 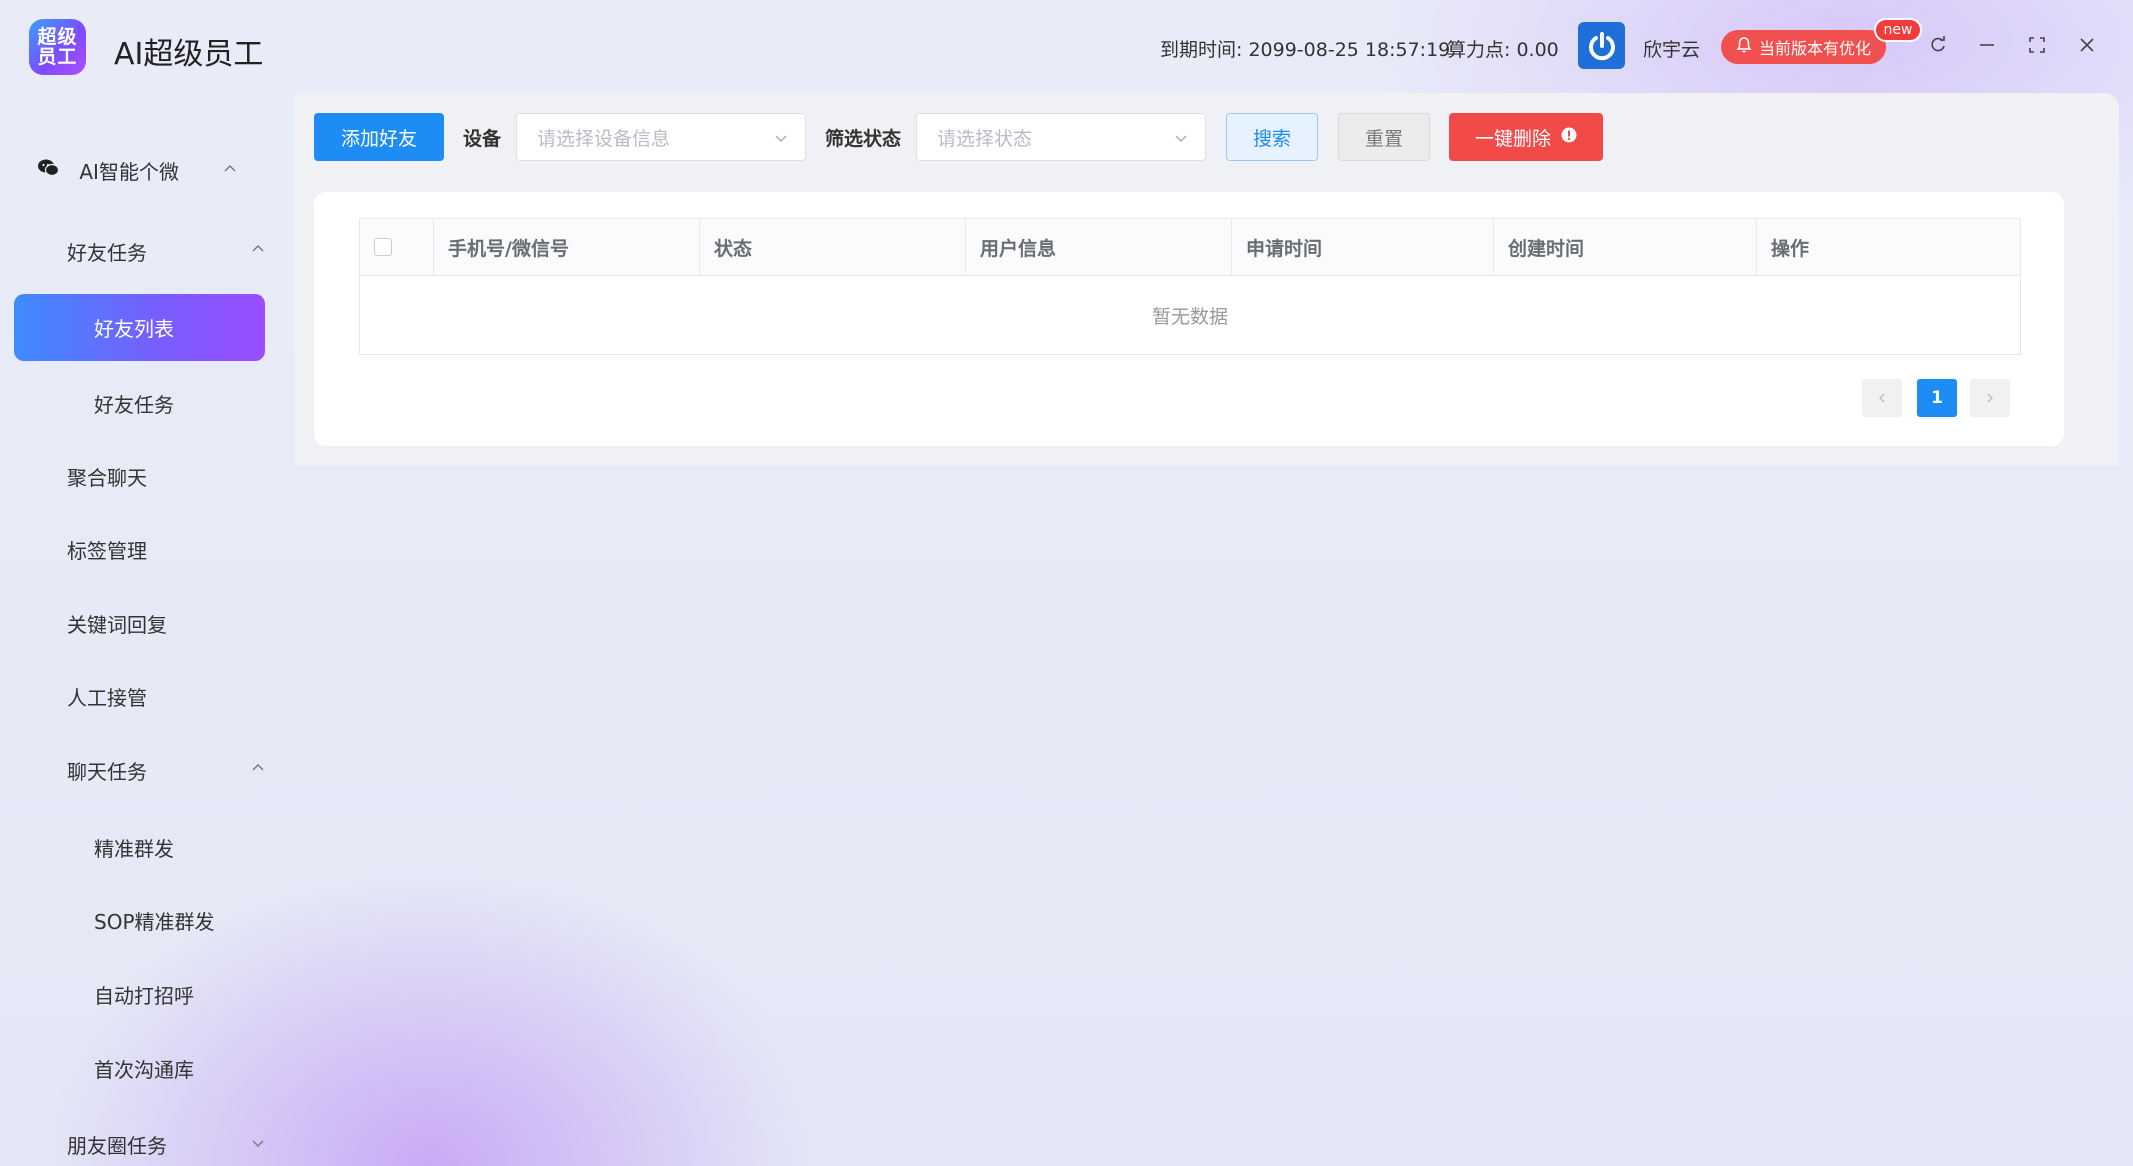 I want to click on column-header-create-time: 创建时间, so click(x=1625, y=247).